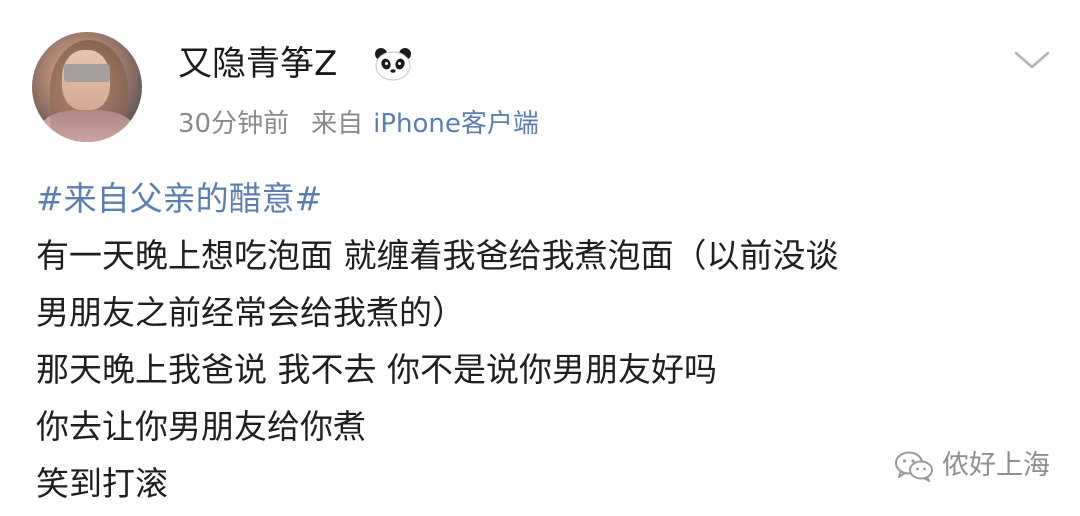 The width and height of the screenshot is (1080, 516). I want to click on hashtag-link: #来自父亲的醋意#, so click(541, 198).